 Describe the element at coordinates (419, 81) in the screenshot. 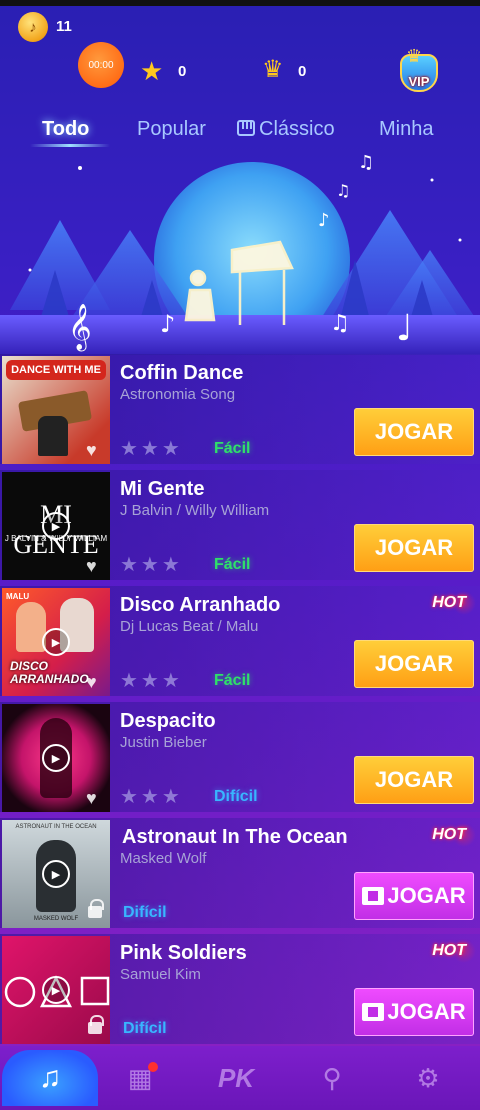

I see `vip-label: VIP` at that location.